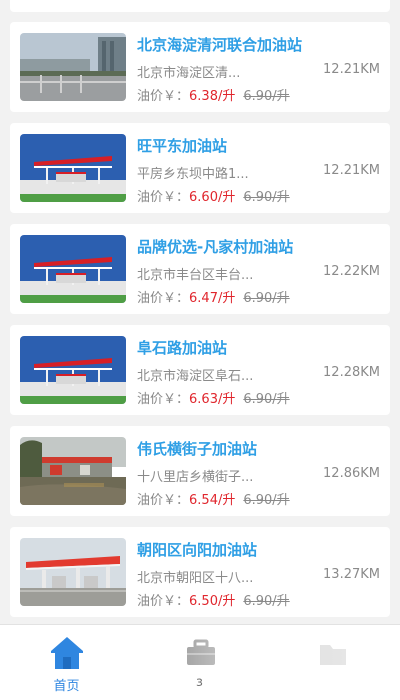 Image resolution: width=400 pixels, height=700 pixels. I want to click on price-row: 油价￥：6.63/升 6.90/升, so click(213, 397).